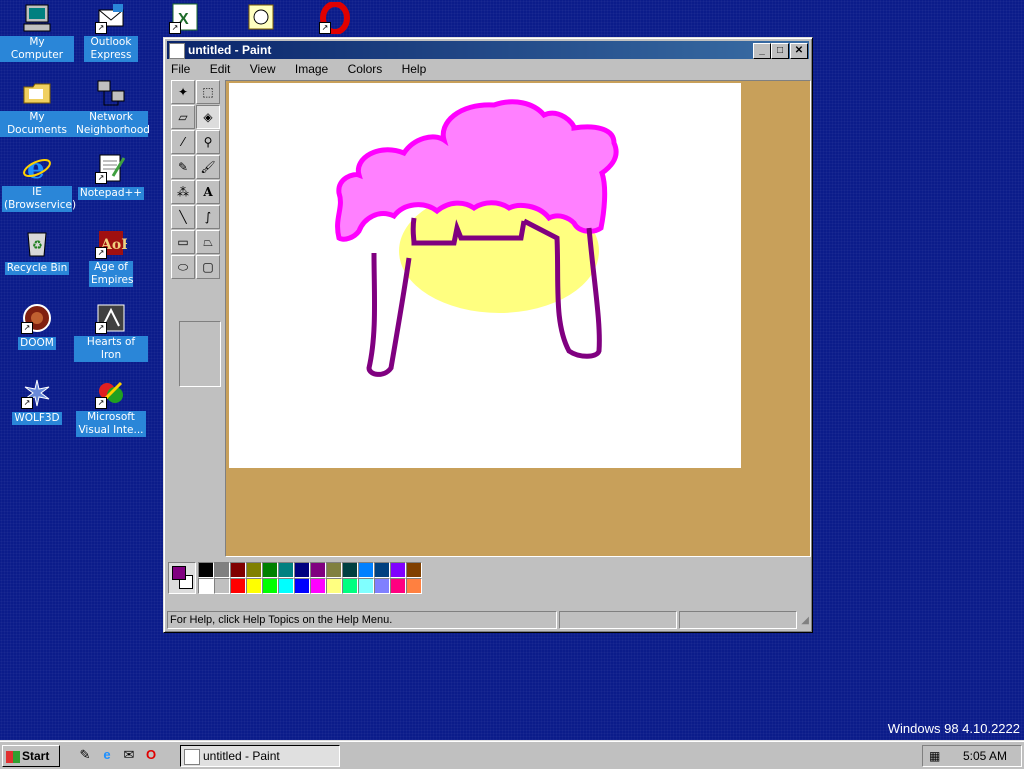 This screenshot has height=769, width=1024. I want to click on scheduler-icon, so click(261, 18).